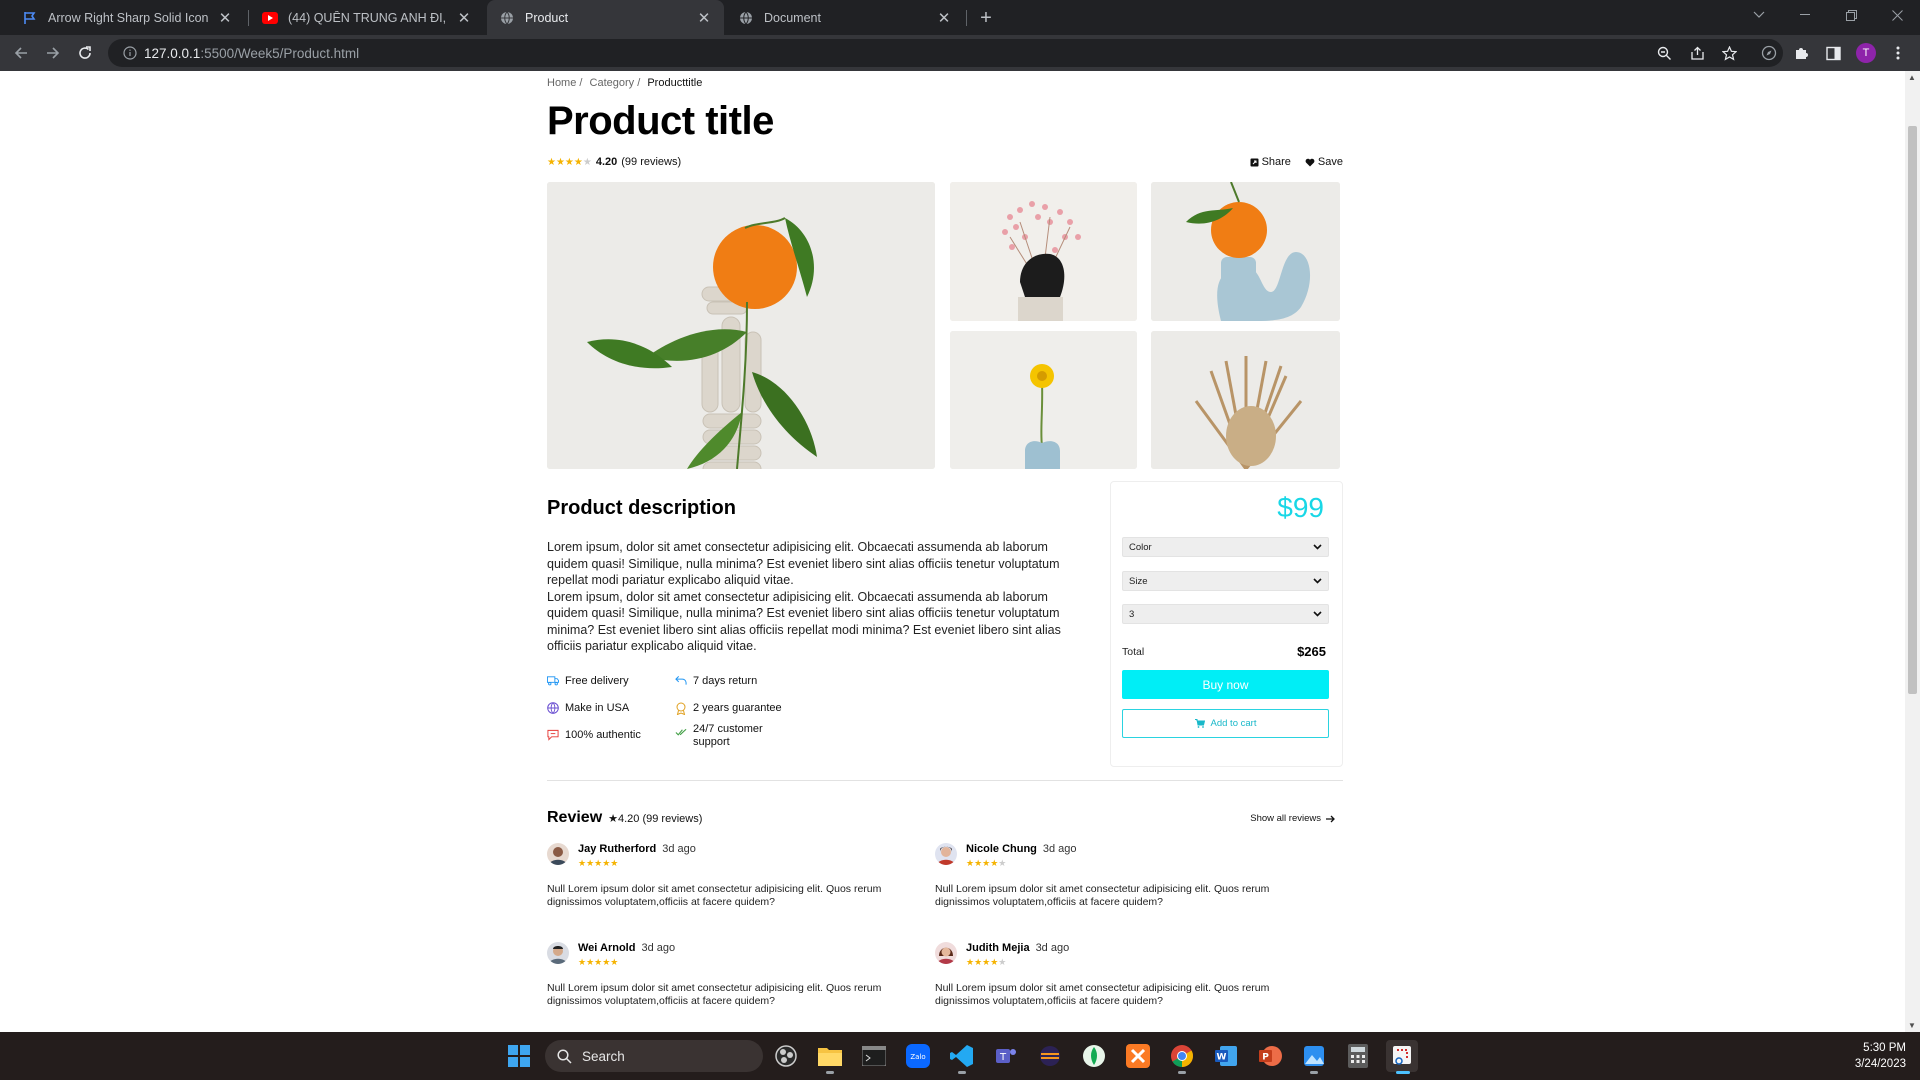 The height and width of the screenshot is (1080, 1920). I want to click on rating-value: 4.20, so click(606, 162).